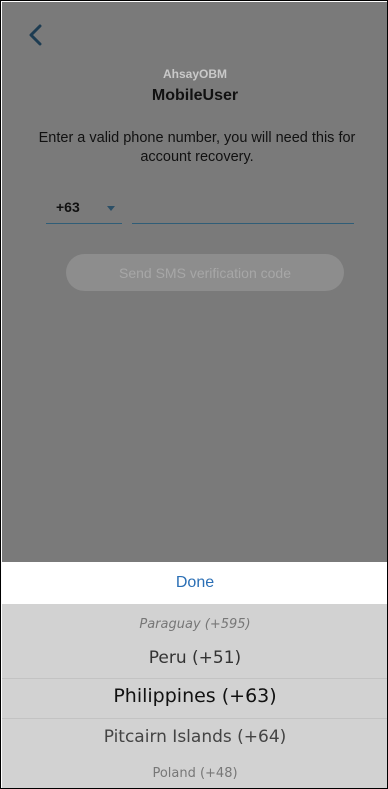  I want to click on picker-toolbar: Done, so click(194, 583).